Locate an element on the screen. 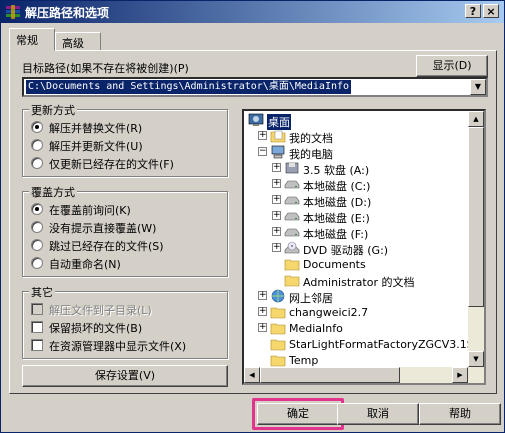 The height and width of the screenshot is (433, 505). tree-horizontal-scrollbar: ◀ ▶ is located at coordinates (356, 375).